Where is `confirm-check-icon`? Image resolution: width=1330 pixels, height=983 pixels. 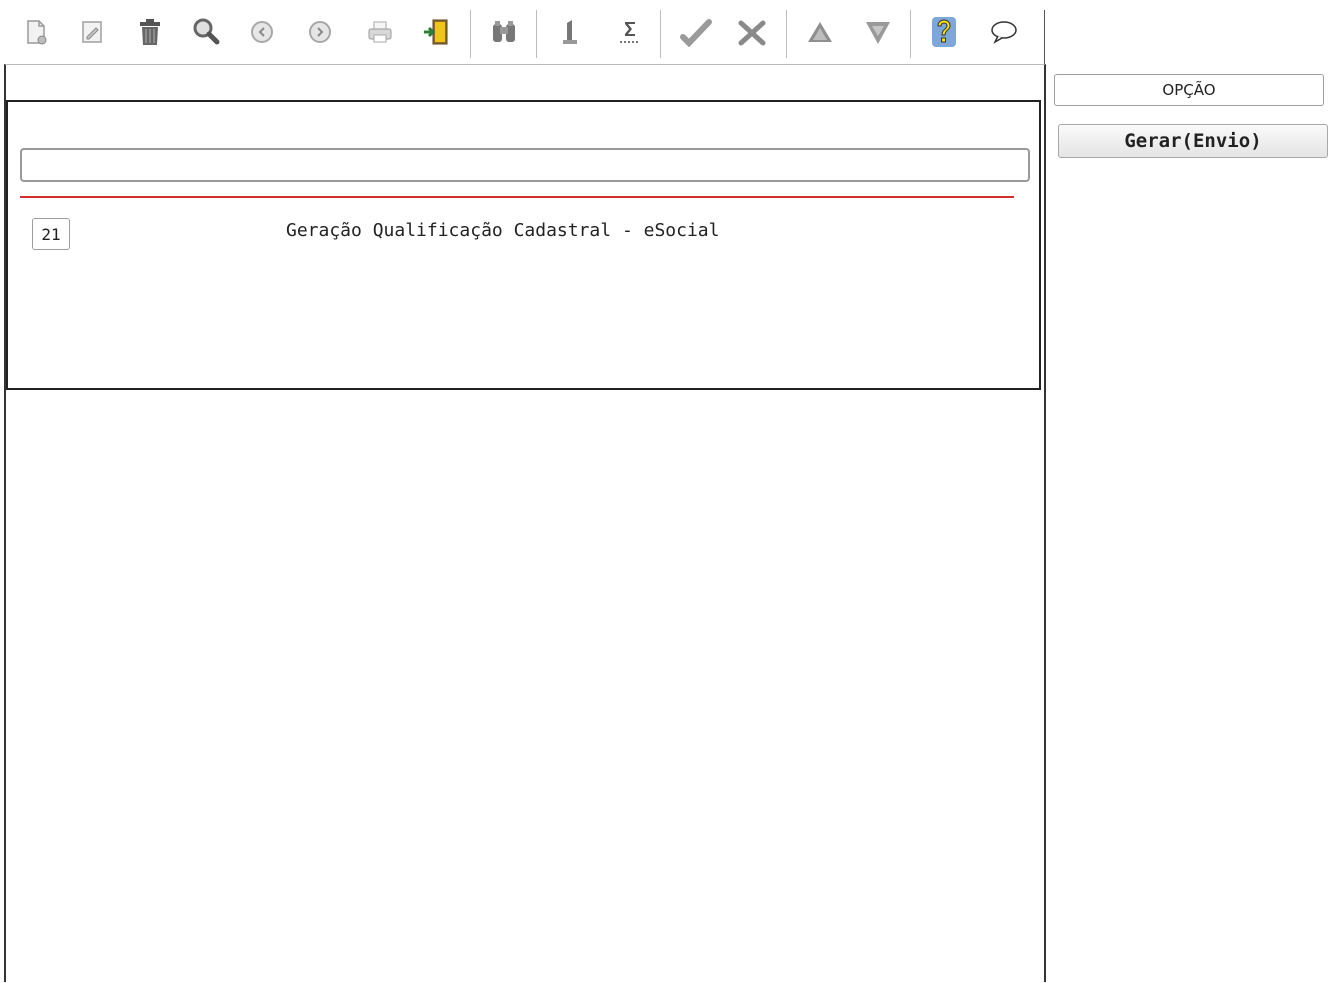 confirm-check-icon is located at coordinates (696, 32).